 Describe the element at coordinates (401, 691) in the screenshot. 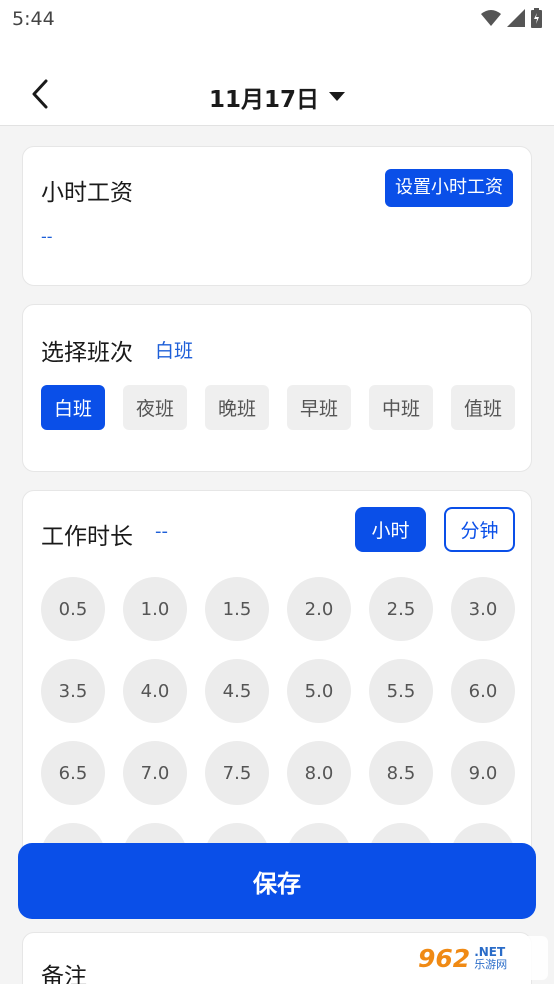

I see `hour-option: 5.5` at that location.